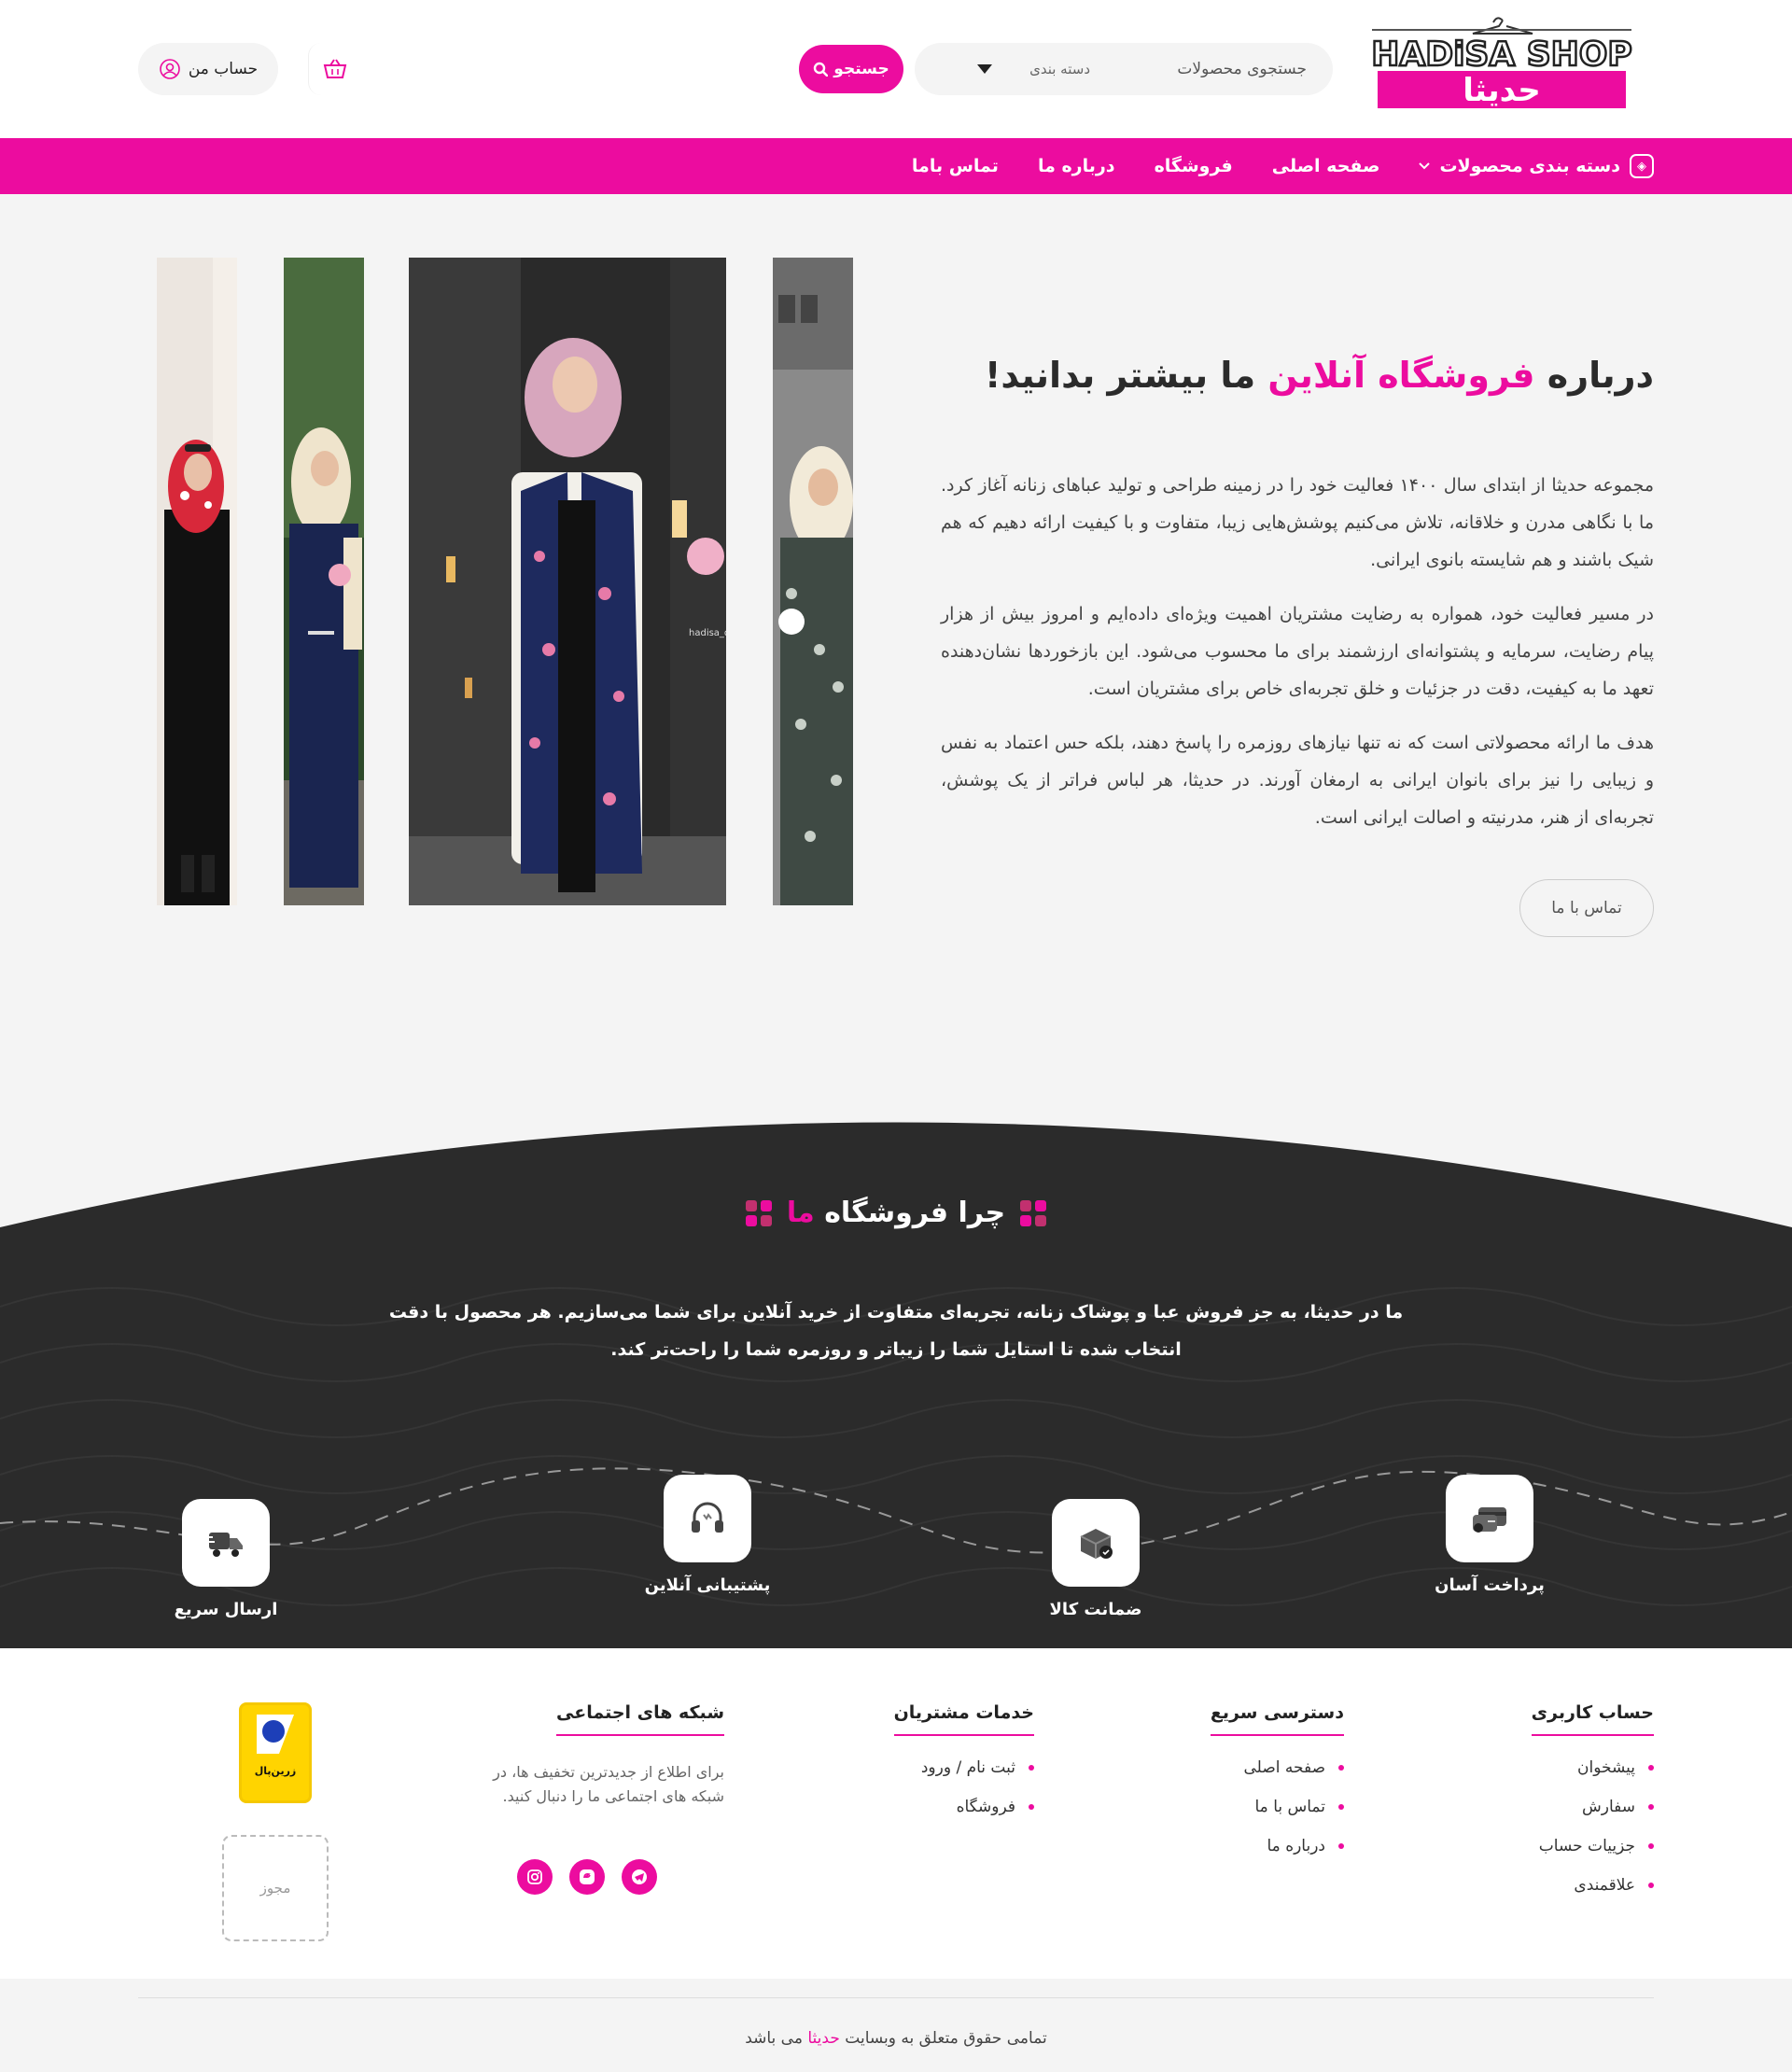 Image resolution: width=1792 pixels, height=2072 pixels. I want to click on feature-online-support: پشتیبانی آنلاین, so click(707, 1535).